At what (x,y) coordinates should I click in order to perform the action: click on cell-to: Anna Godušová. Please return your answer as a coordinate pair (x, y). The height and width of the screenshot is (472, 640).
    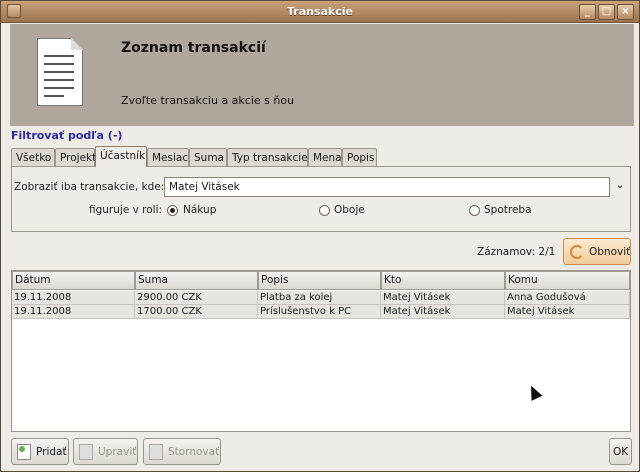
    Looking at the image, I should click on (567, 298).